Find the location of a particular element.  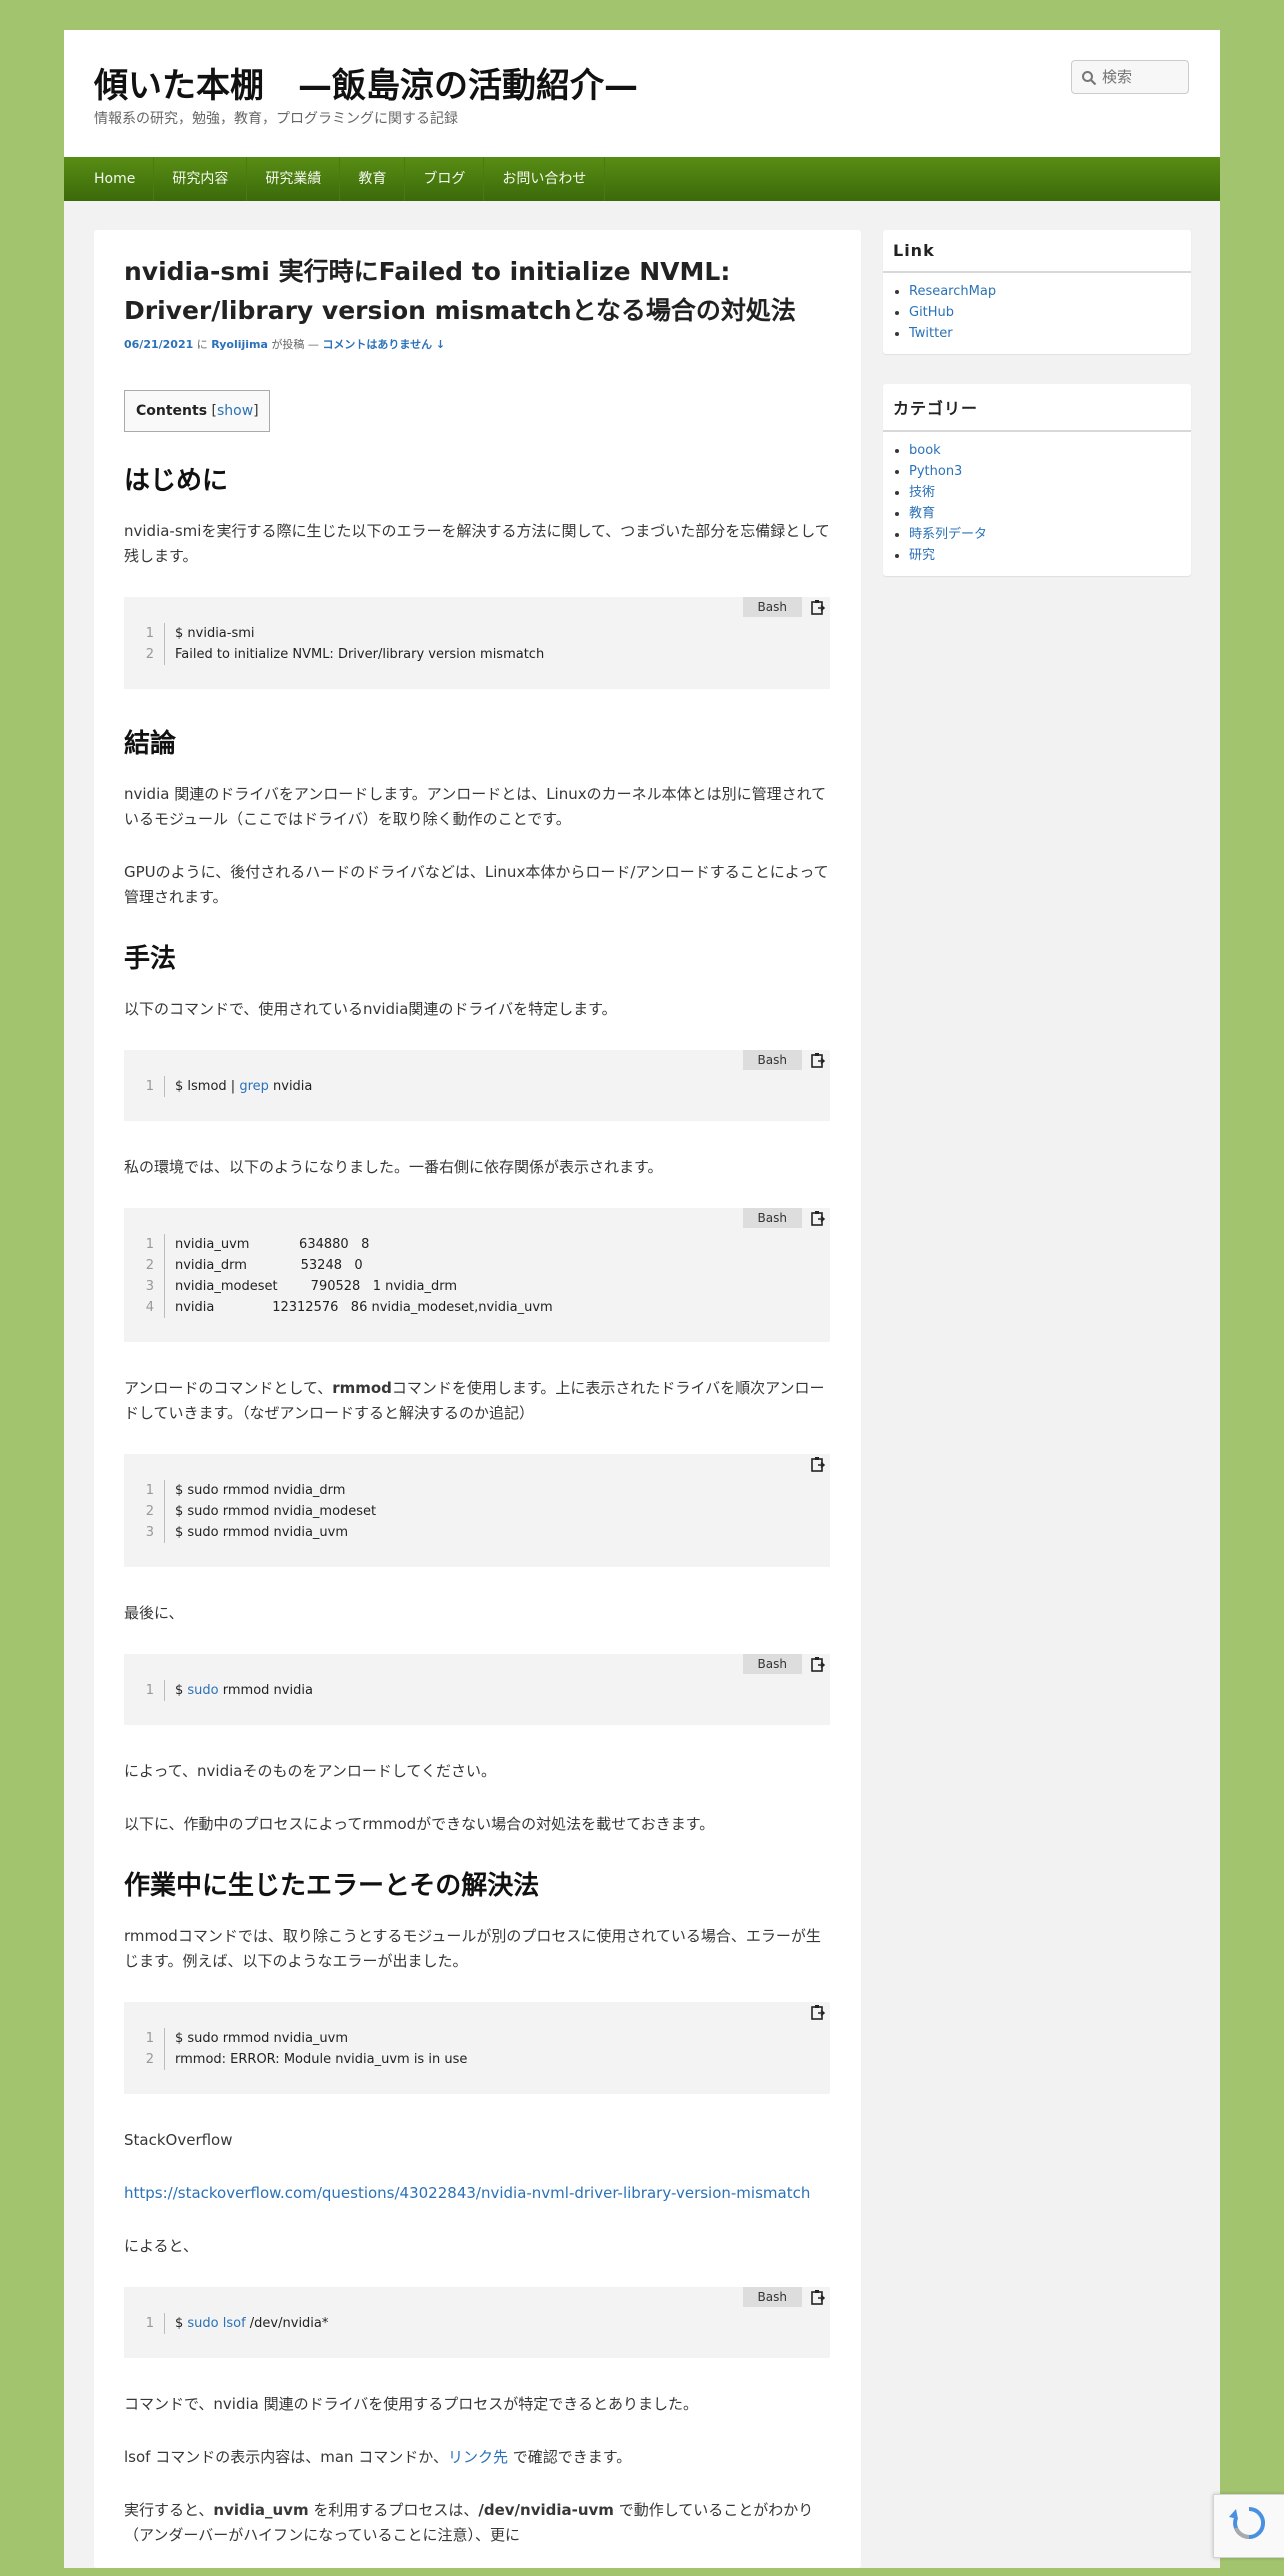

nav-item-contact: お問い合わせ is located at coordinates (545, 179).